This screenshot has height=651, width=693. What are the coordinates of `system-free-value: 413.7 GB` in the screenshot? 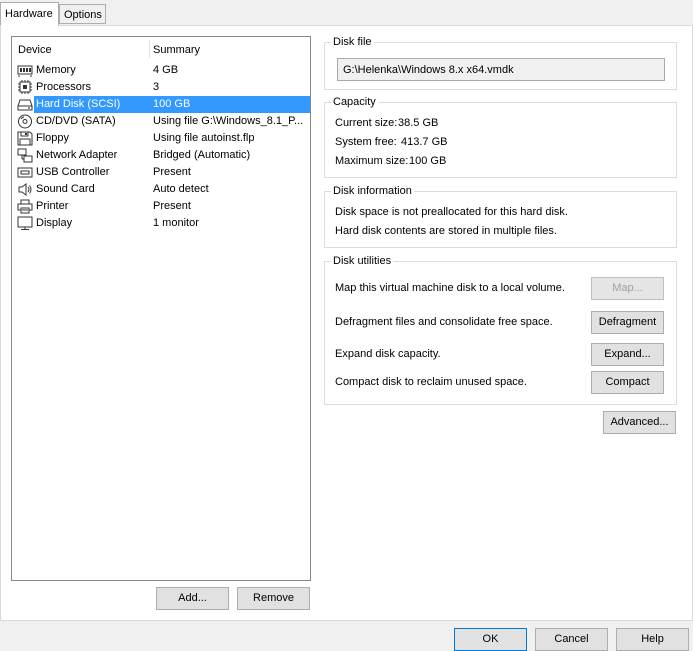 It's located at (424, 142).